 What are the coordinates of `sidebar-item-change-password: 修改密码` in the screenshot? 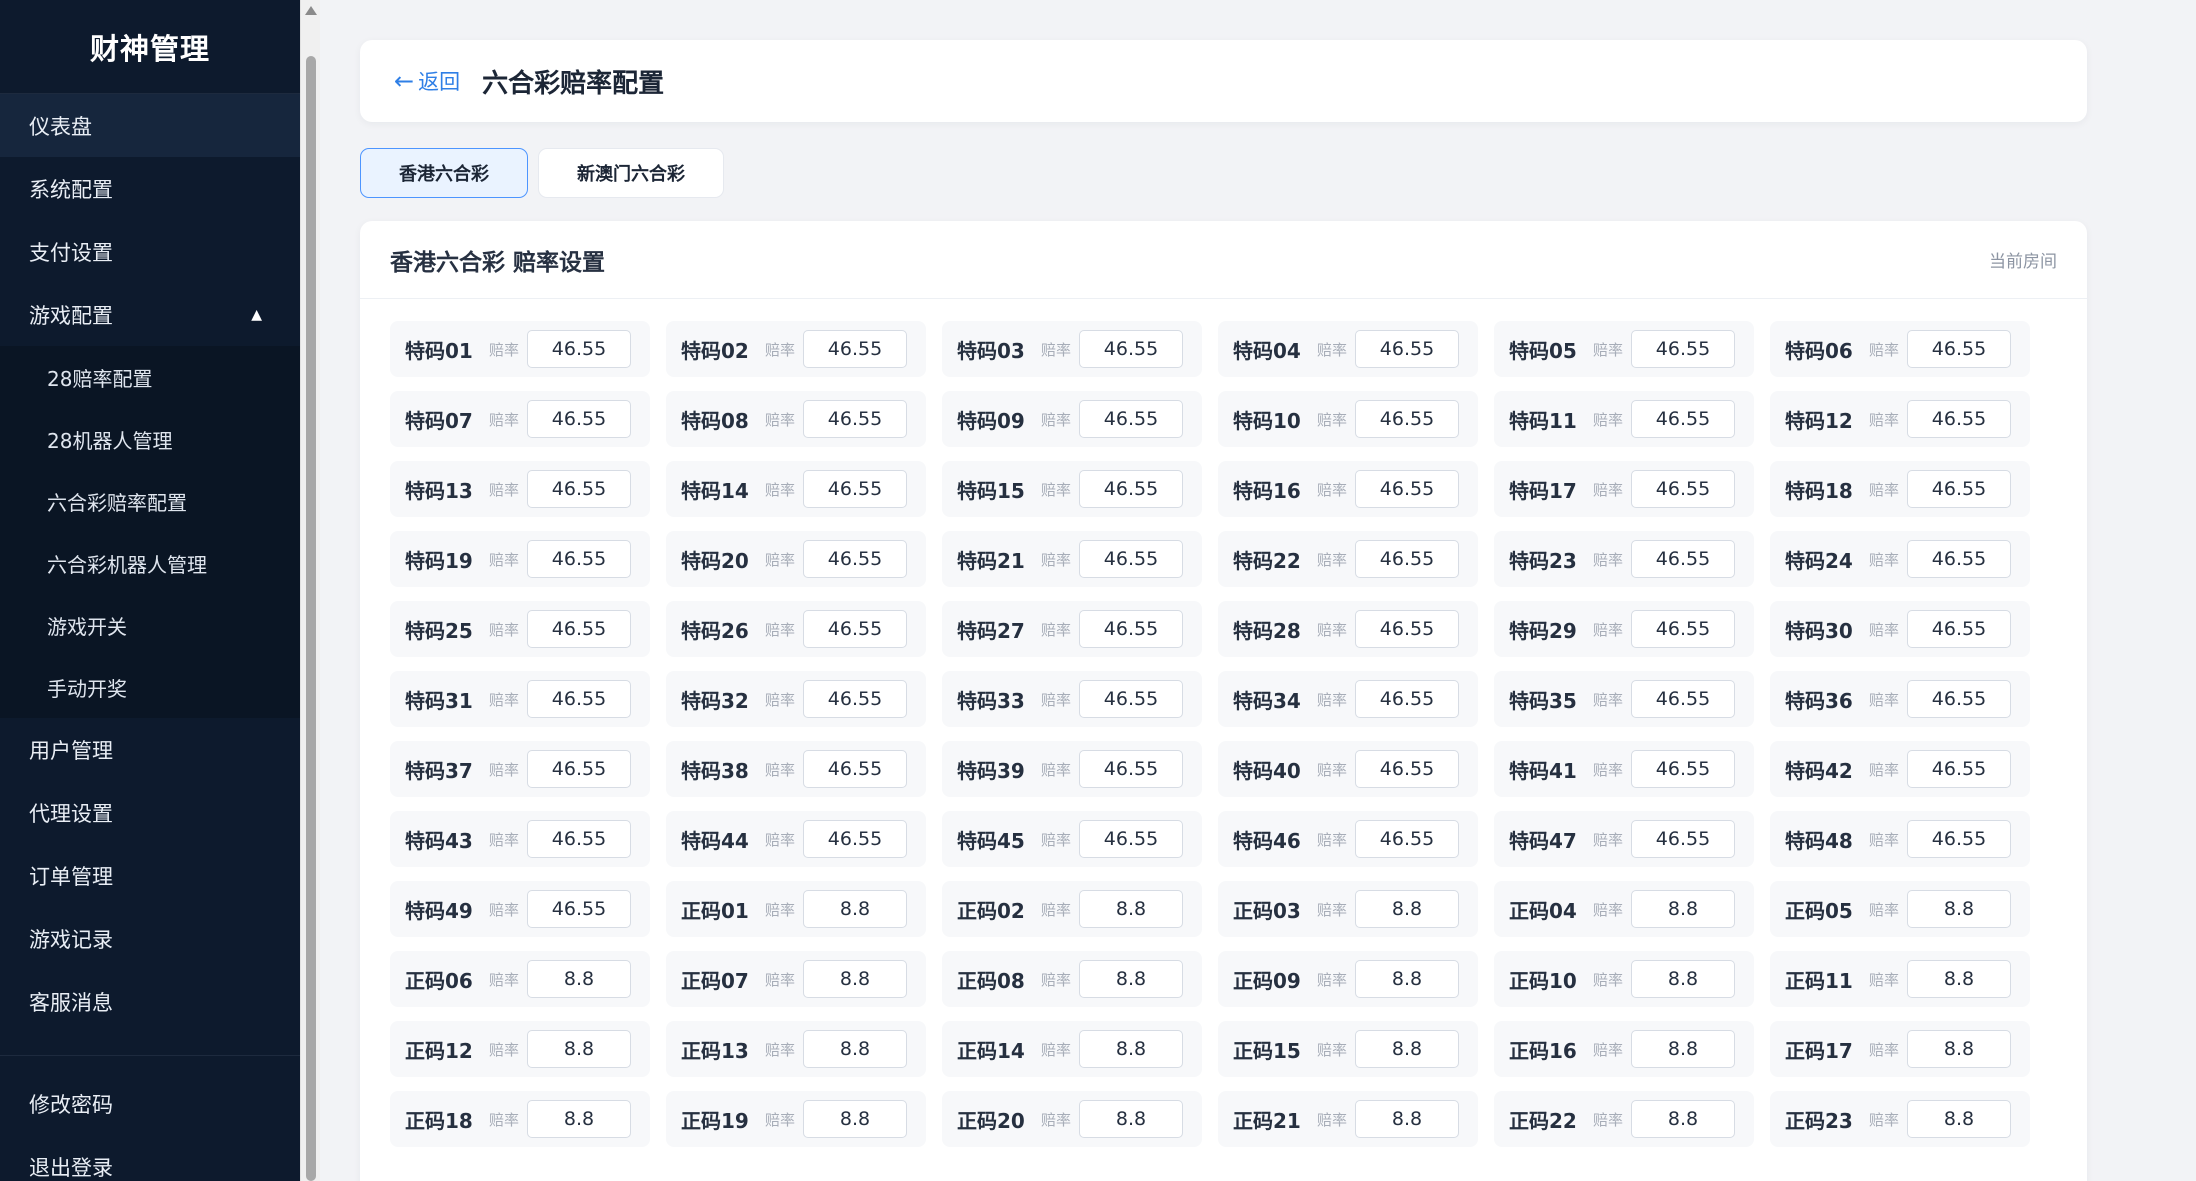 It's located at (150, 1103).